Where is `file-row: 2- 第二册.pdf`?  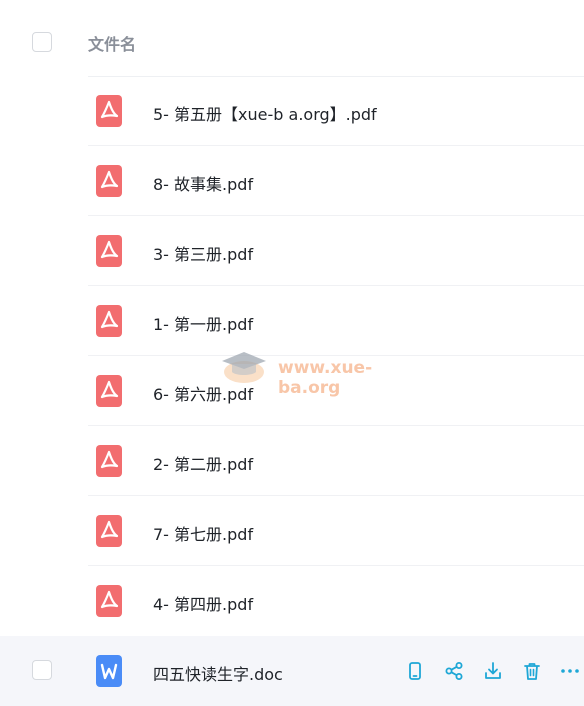 file-row: 2- 第二册.pdf is located at coordinates (292, 461).